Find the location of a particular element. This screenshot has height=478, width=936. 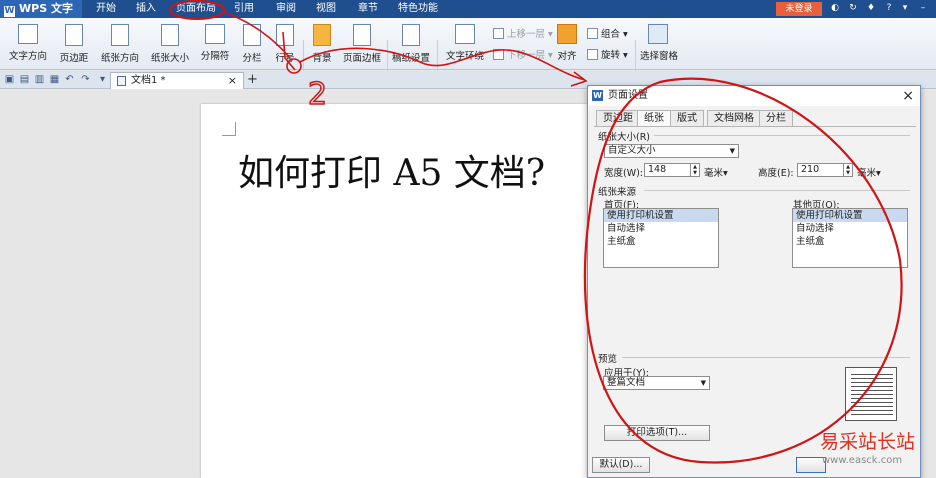

width-label: 宽度(W): is located at coordinates (624, 173).